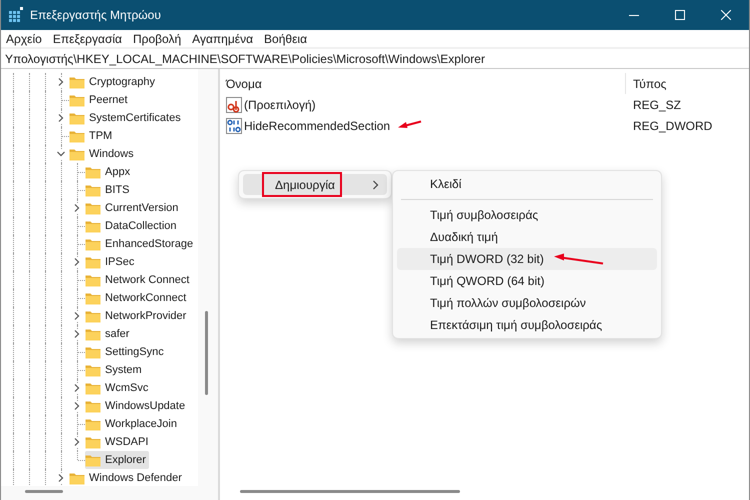 Image resolution: width=750 pixels, height=500 pixels. I want to click on tree-item: Explorer, so click(117, 460).